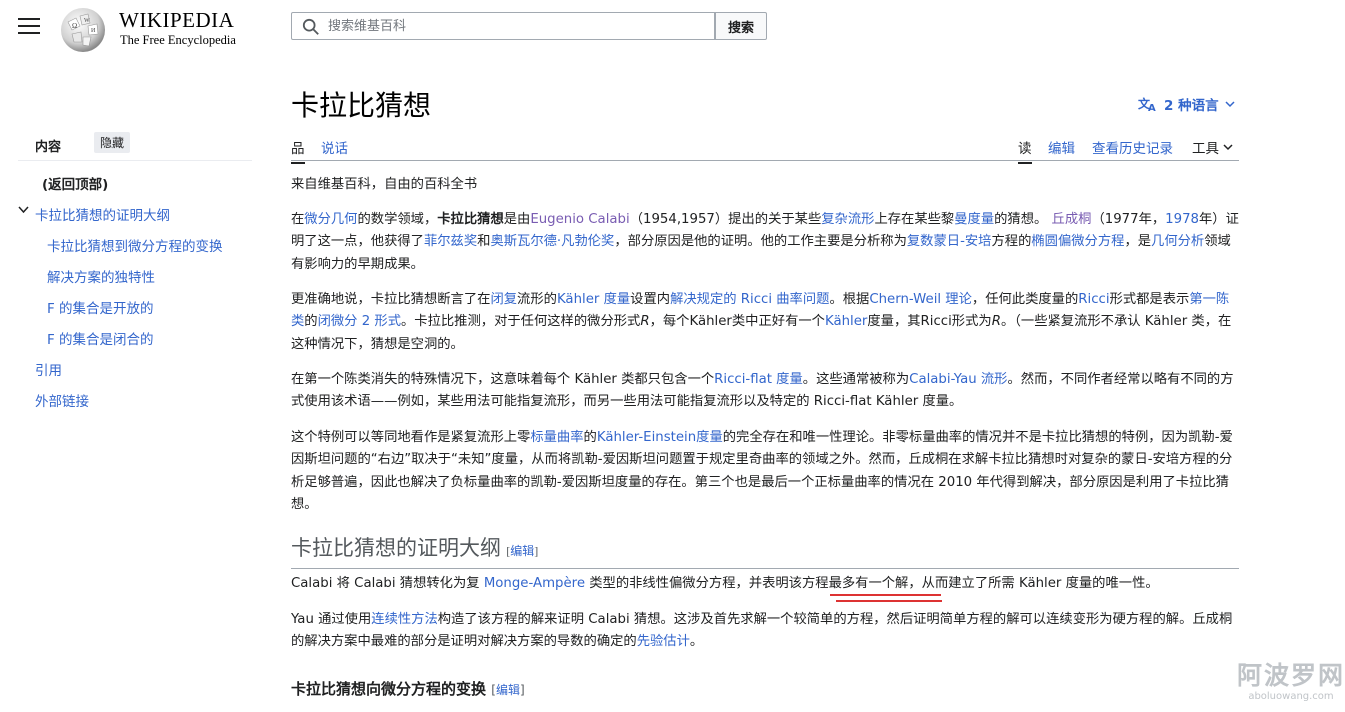 The image size is (1345, 712). What do you see at coordinates (87, 21) in the screenshot?
I see `svg-text: W` at bounding box center [87, 21].